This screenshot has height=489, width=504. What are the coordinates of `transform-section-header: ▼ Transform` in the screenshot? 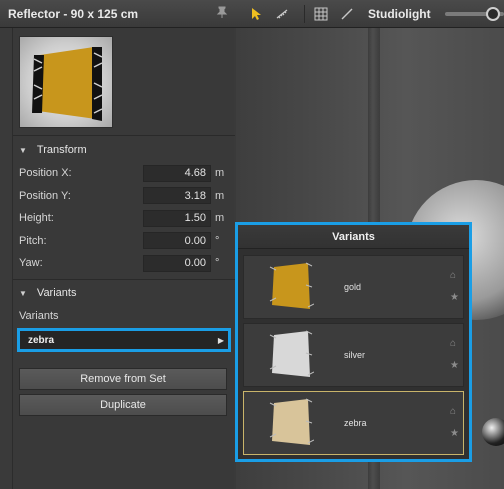 It's located at (53, 150).